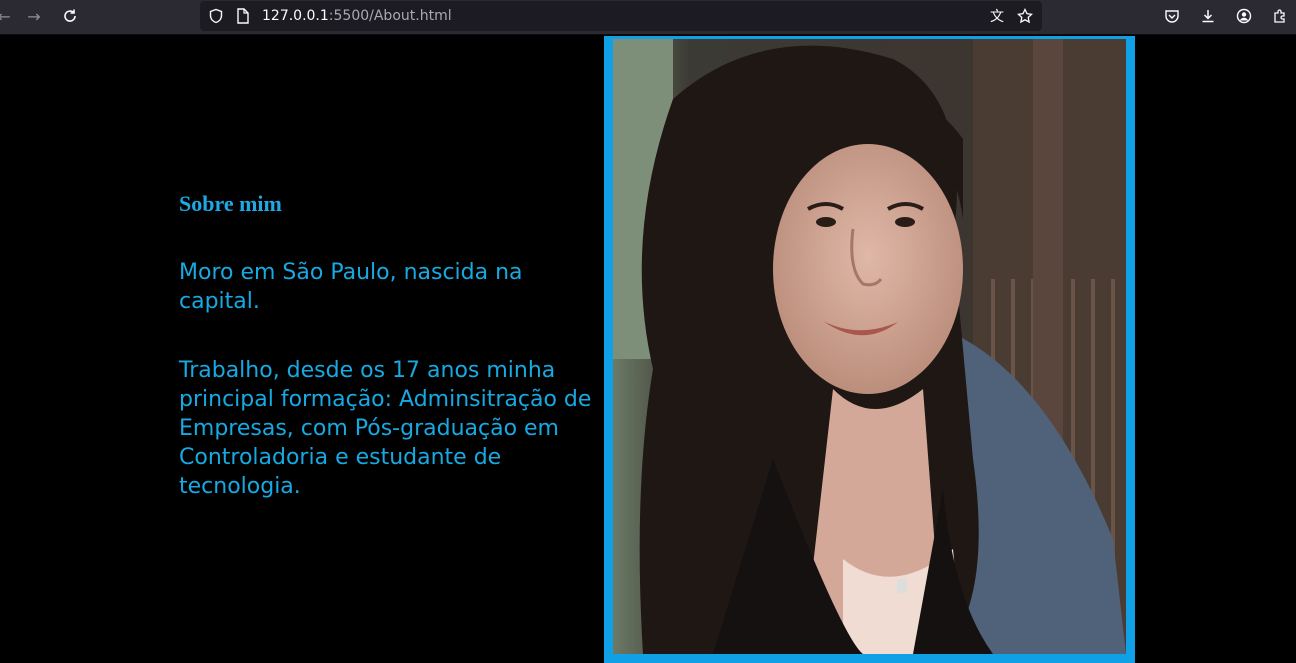 This screenshot has height=663, width=1296. Describe the element at coordinates (1172, 16) in the screenshot. I see `pocket-icon` at that location.